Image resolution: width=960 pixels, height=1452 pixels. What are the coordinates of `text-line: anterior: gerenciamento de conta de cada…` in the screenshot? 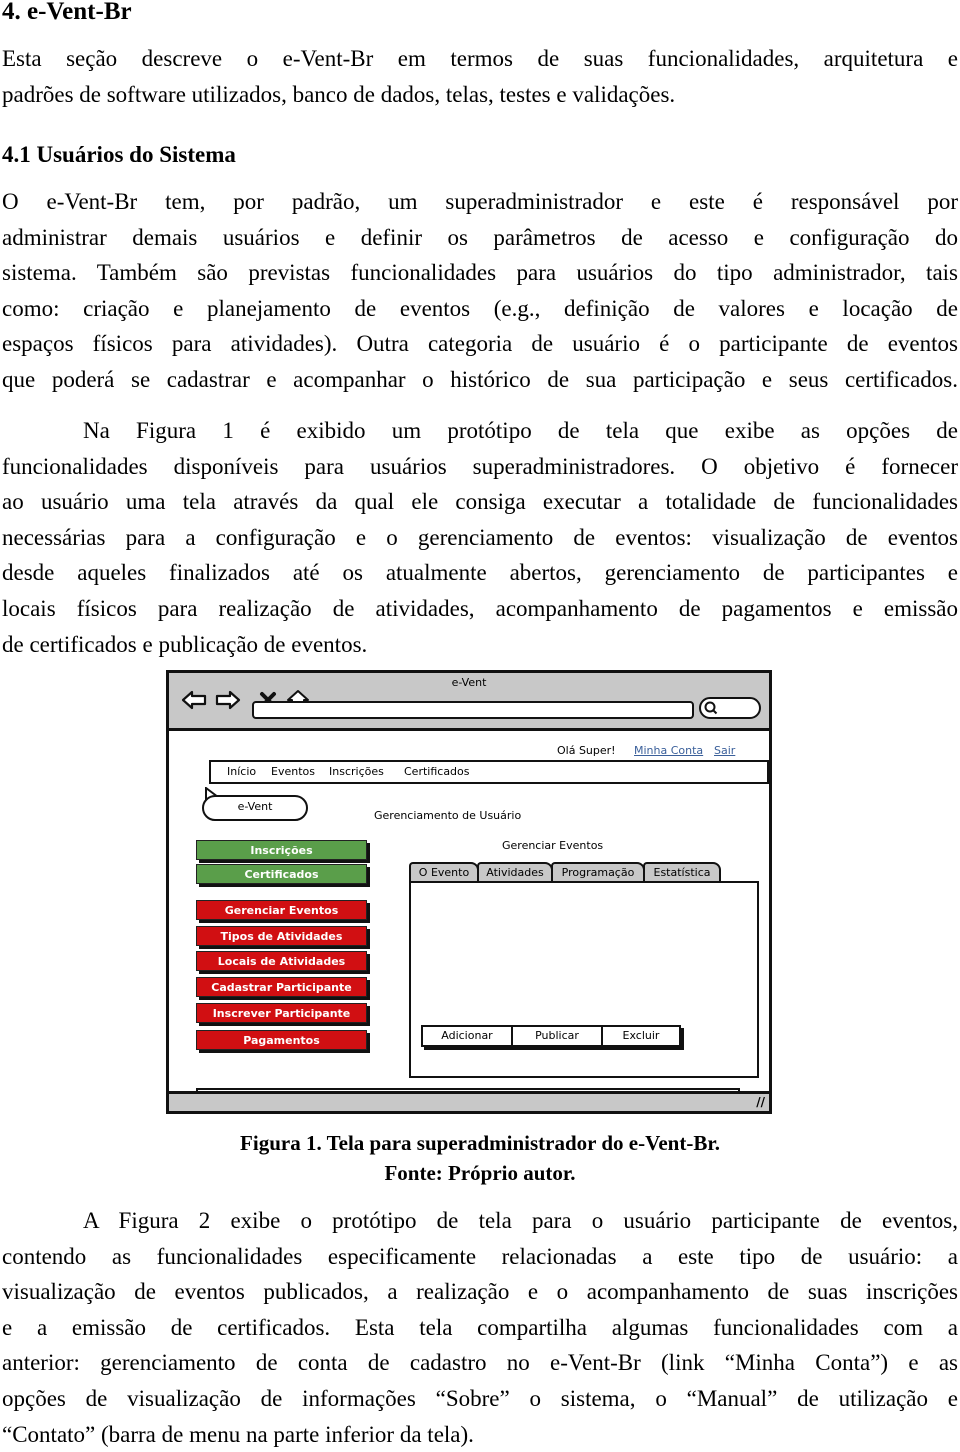 It's located at (480, 1363).